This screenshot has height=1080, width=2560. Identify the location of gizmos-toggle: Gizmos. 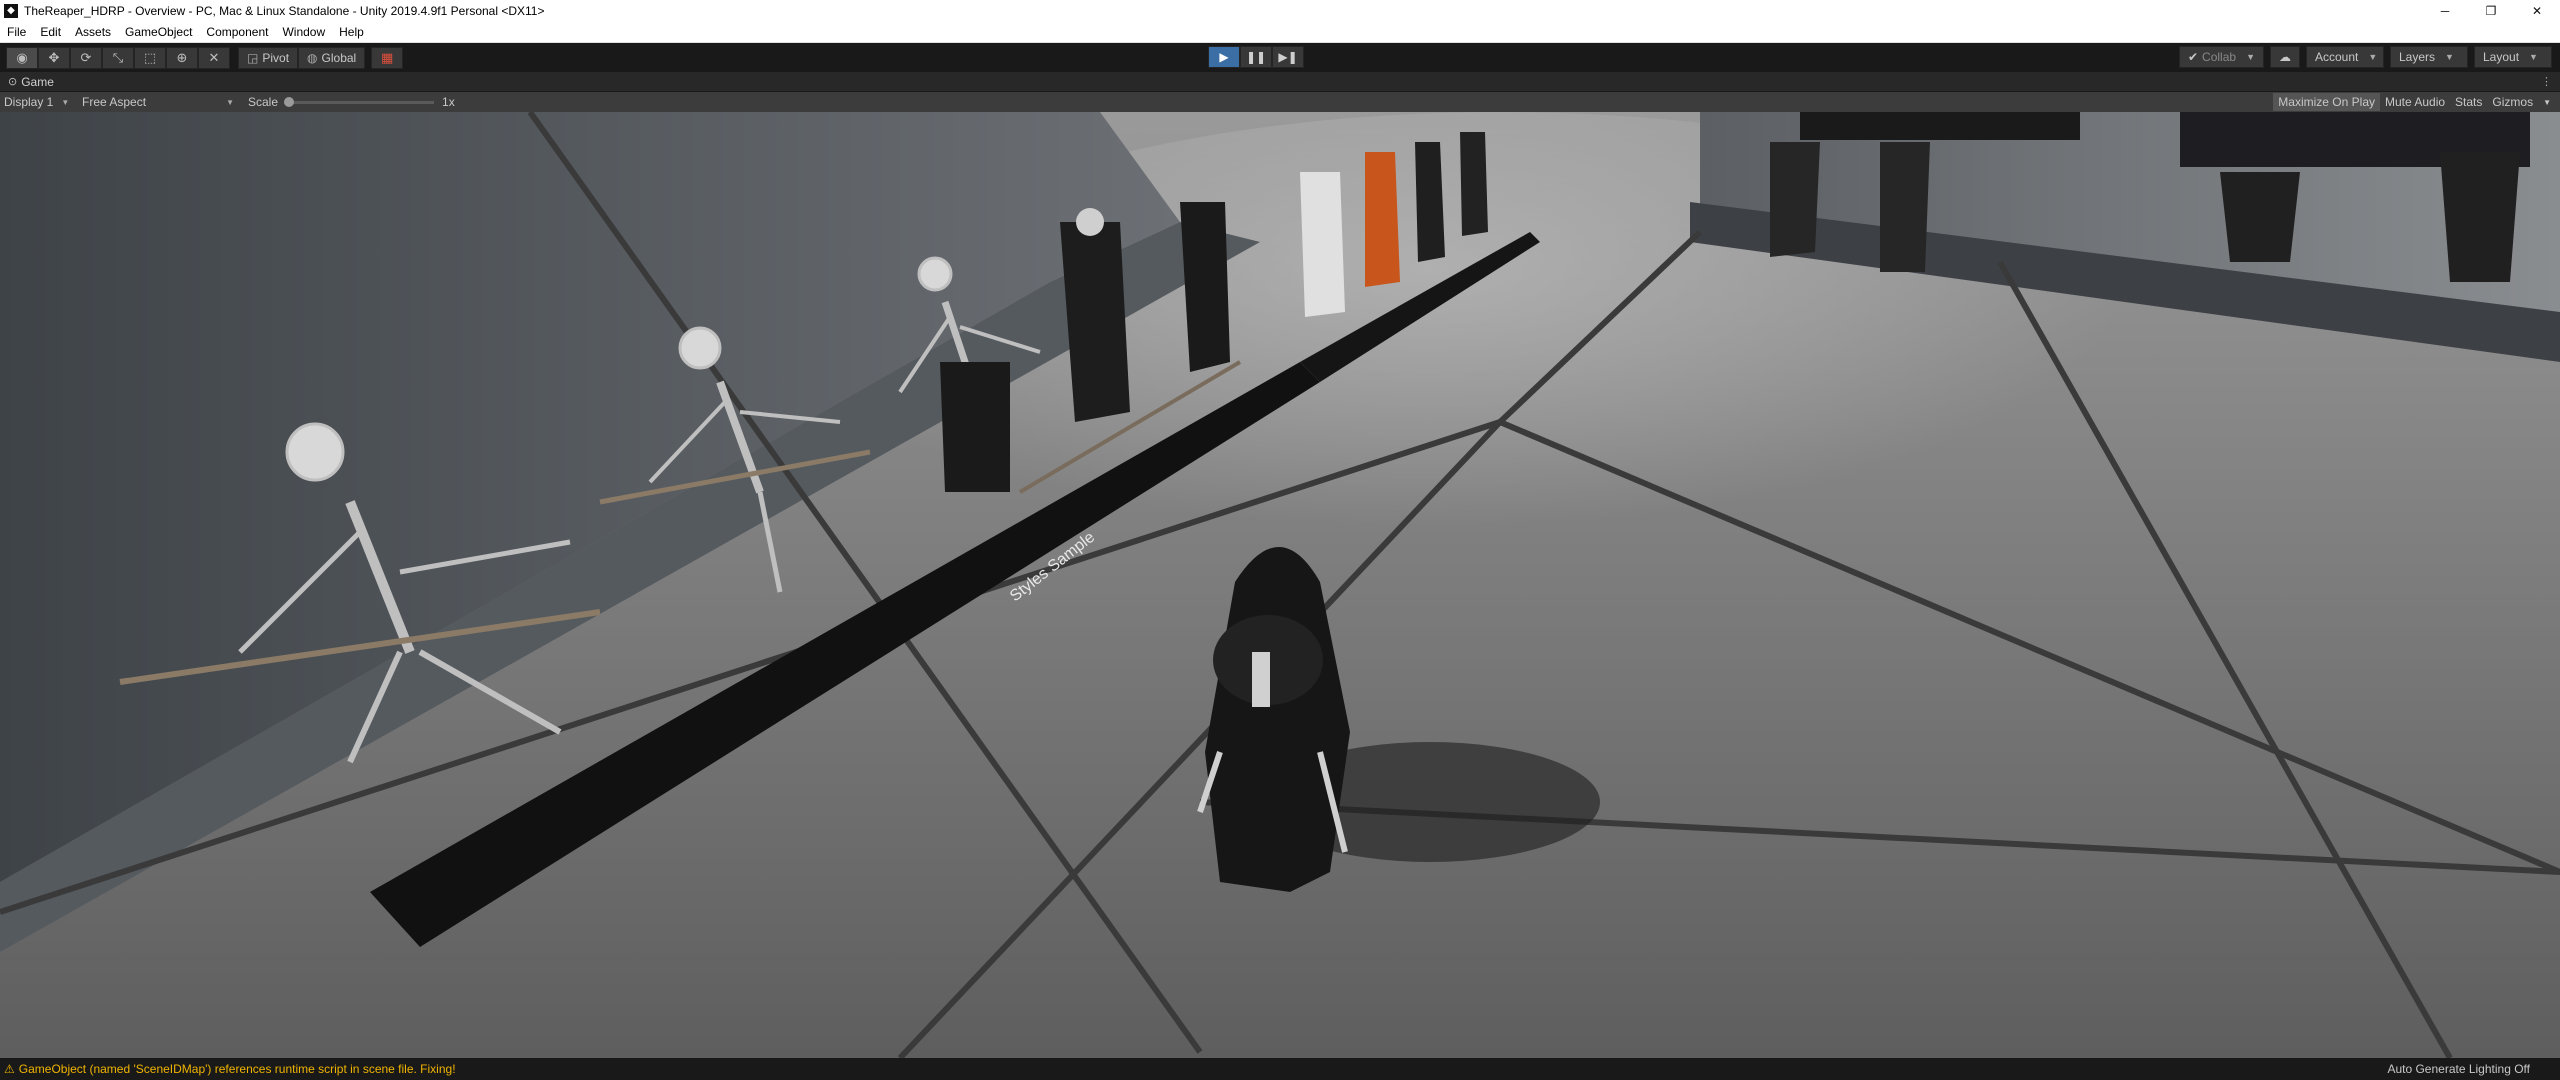
(2512, 102).